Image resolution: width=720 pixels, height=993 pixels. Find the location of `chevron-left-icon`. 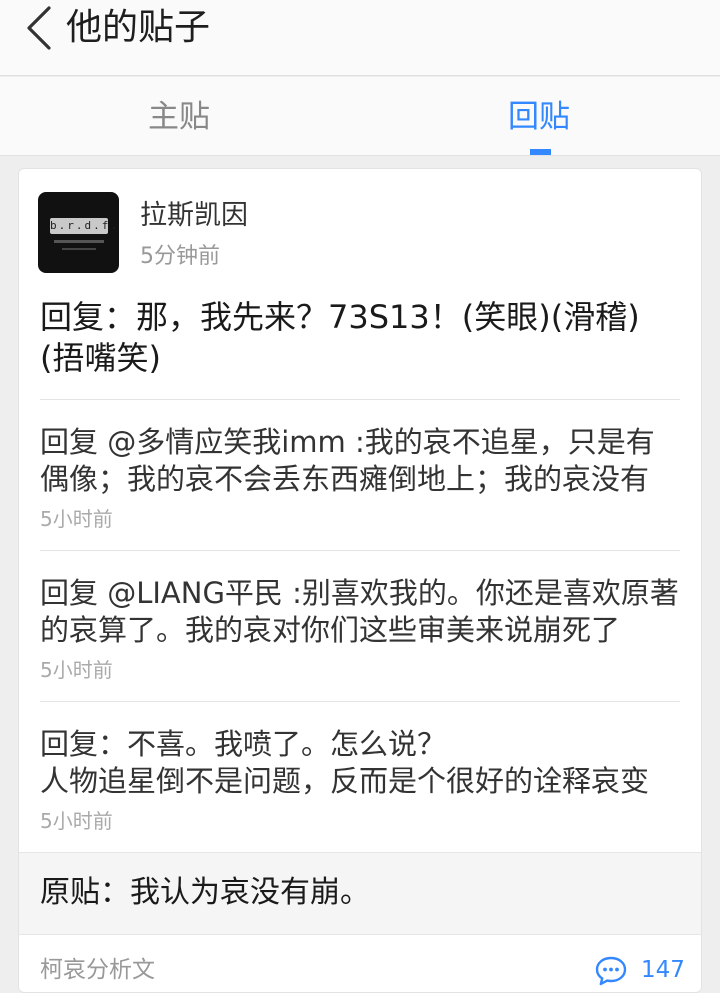

chevron-left-icon is located at coordinates (39, 28).